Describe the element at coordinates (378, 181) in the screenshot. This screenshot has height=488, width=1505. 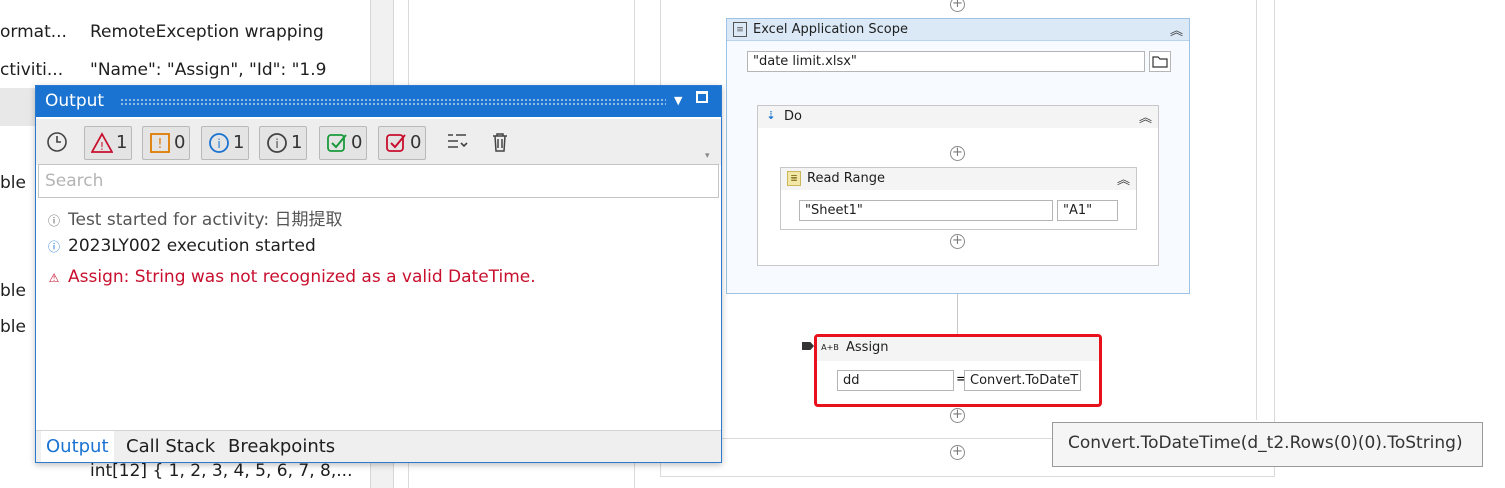
I see `output-search-input: Search` at that location.